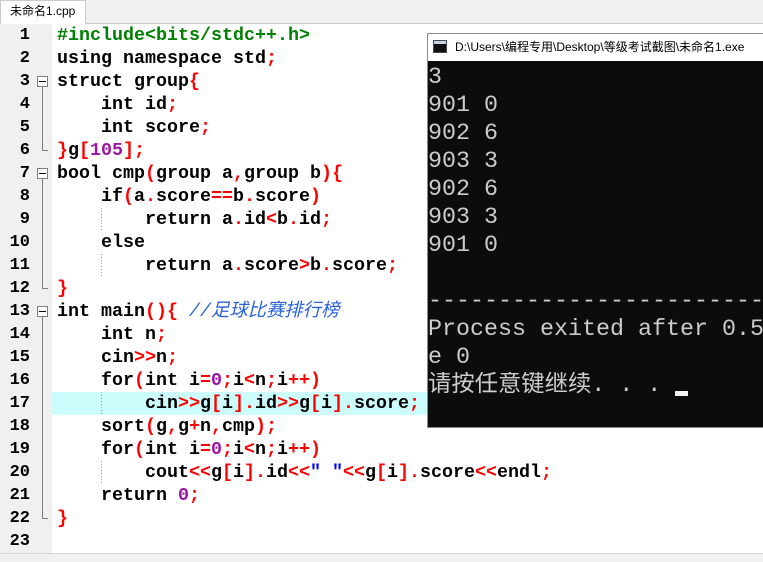 Image resolution: width=763 pixels, height=562 pixels. I want to click on console-title: D:\Users\编程专用\Desktop\等级考试截图\未命名1.exe, so click(600, 47).